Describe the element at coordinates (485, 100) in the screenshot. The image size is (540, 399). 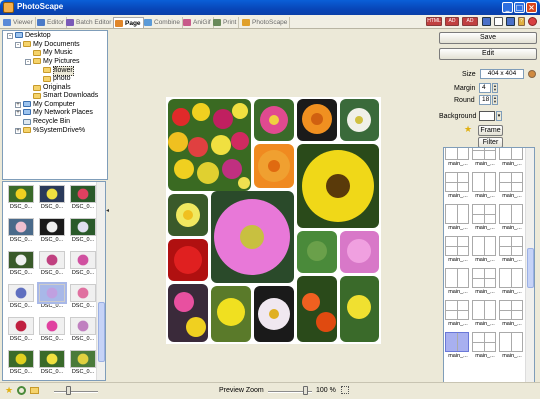
I see `round-field: 18` at that location.